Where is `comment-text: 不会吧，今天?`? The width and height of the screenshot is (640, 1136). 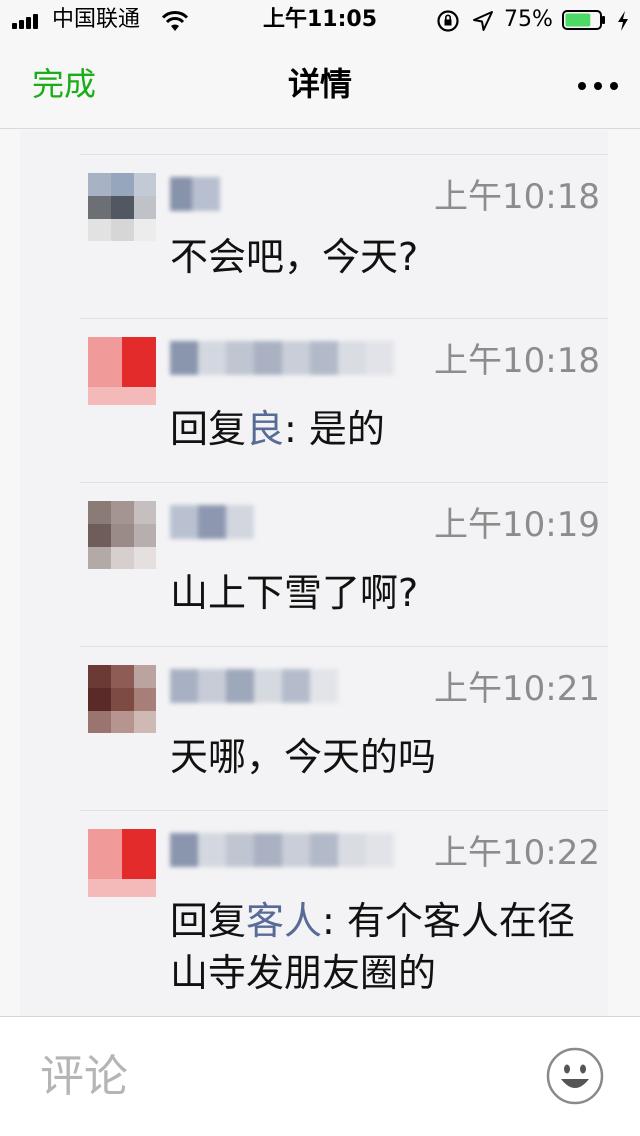
comment-text: 不会吧，今天? is located at coordinates (294, 257).